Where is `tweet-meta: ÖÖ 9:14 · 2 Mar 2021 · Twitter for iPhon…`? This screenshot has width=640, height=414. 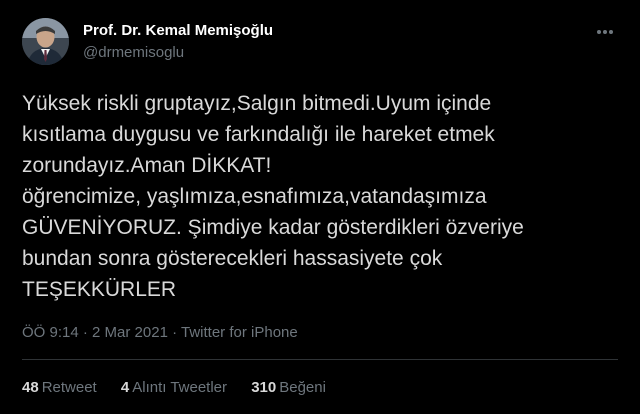
tweet-meta: ÖÖ 9:14 · 2 Mar 2021 · Twitter for iPhon… is located at coordinates (160, 332).